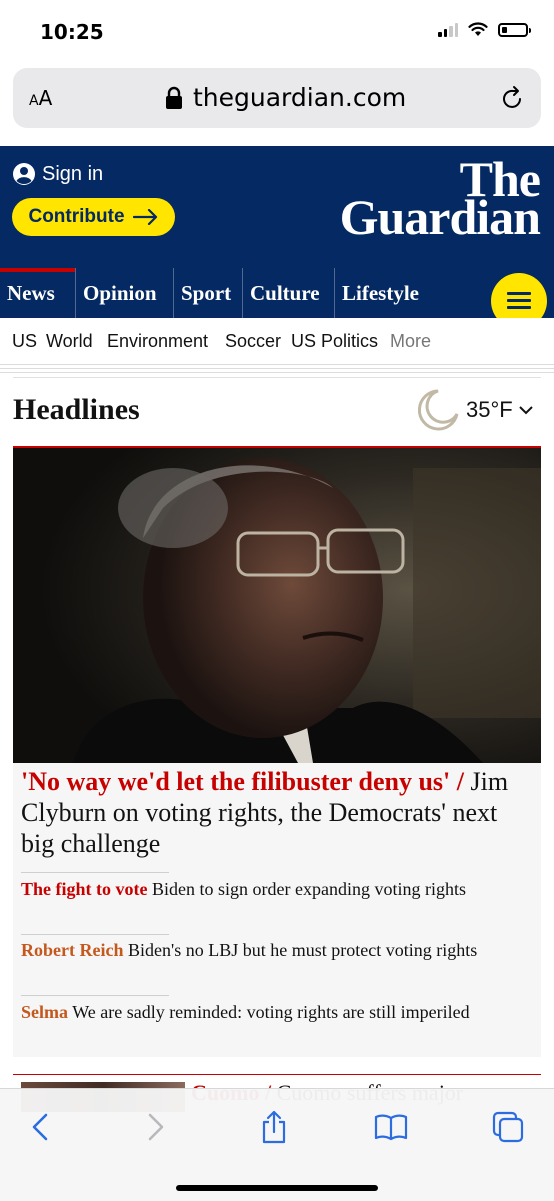 This screenshot has height=1201, width=554. What do you see at coordinates (157, 341) in the screenshot?
I see `subnav-environment: Environment` at bounding box center [157, 341].